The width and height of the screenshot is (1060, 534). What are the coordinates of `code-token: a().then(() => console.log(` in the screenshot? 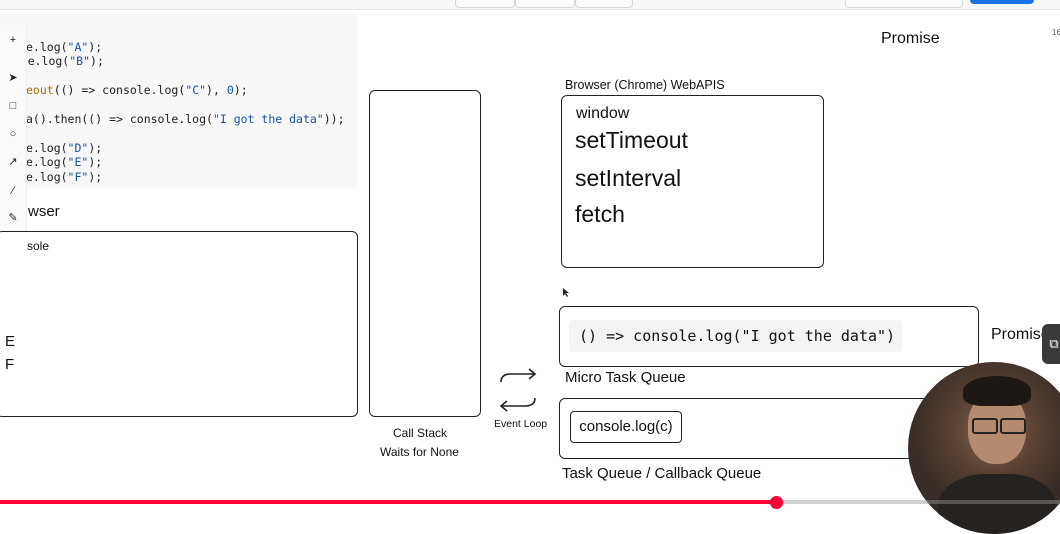 It's located at (119, 119).